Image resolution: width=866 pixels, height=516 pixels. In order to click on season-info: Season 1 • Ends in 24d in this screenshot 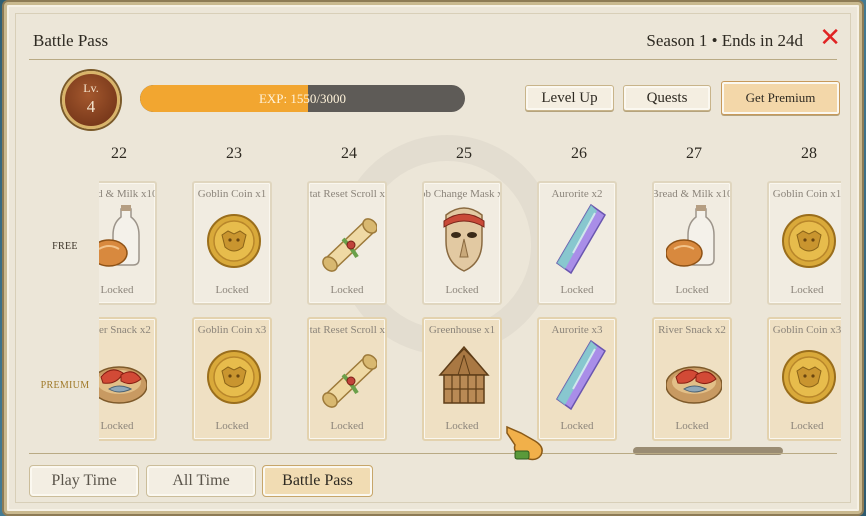, I will do `click(724, 40)`.